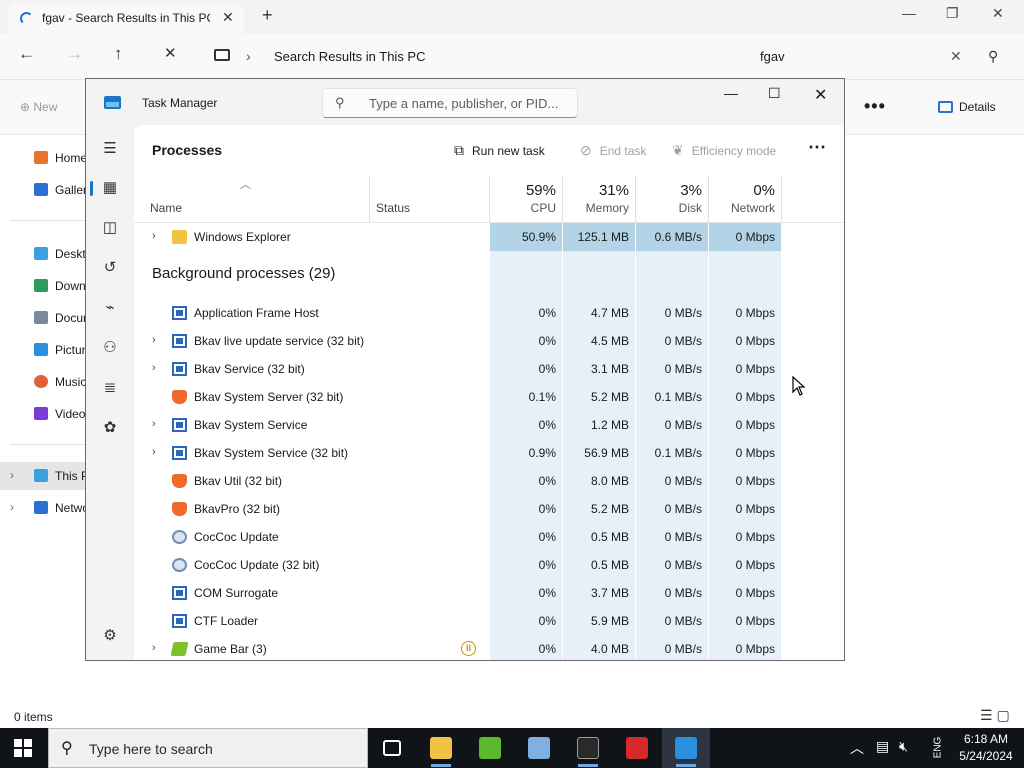  I want to click on nav-item-home: Home, so click(43, 158).